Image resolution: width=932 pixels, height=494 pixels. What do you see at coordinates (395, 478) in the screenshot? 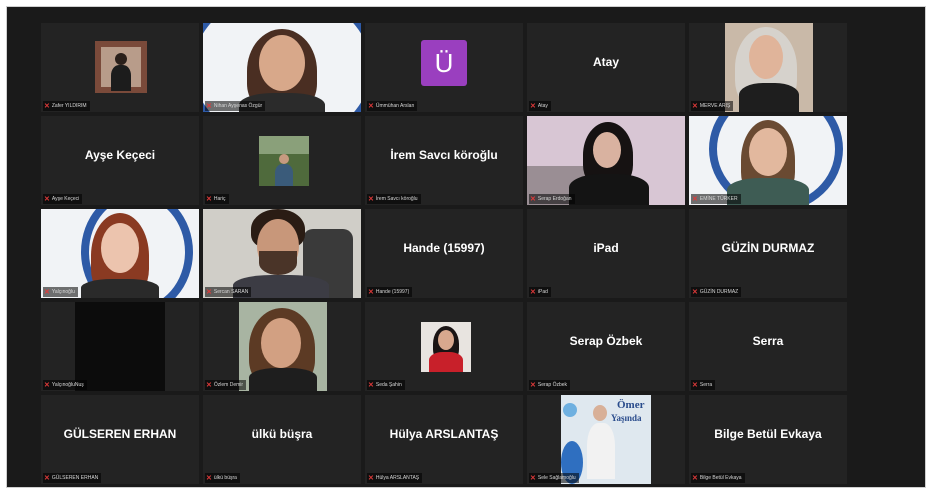
I see `participant-name-label: ✕ Hülya ARSLANTAŞ` at bounding box center [395, 478].